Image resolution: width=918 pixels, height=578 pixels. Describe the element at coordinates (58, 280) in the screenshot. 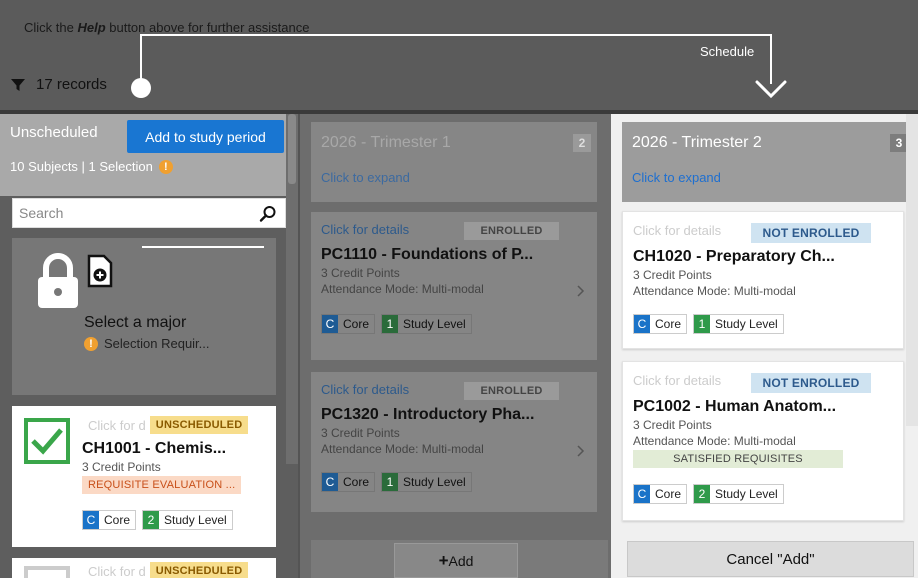

I see `lock-icon` at that location.